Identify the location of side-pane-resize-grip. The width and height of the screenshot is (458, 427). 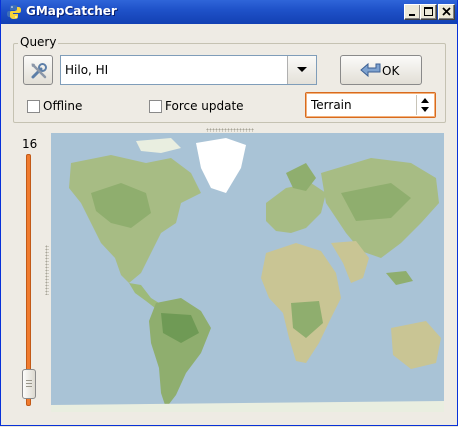
(47, 270).